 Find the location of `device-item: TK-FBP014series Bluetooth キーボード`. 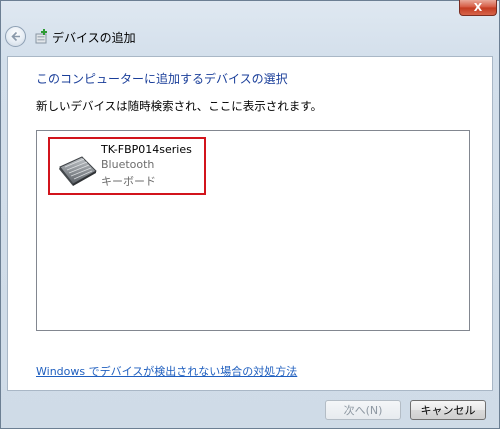

device-item: TK-FBP014series Bluetooth キーボード is located at coordinates (127, 166).